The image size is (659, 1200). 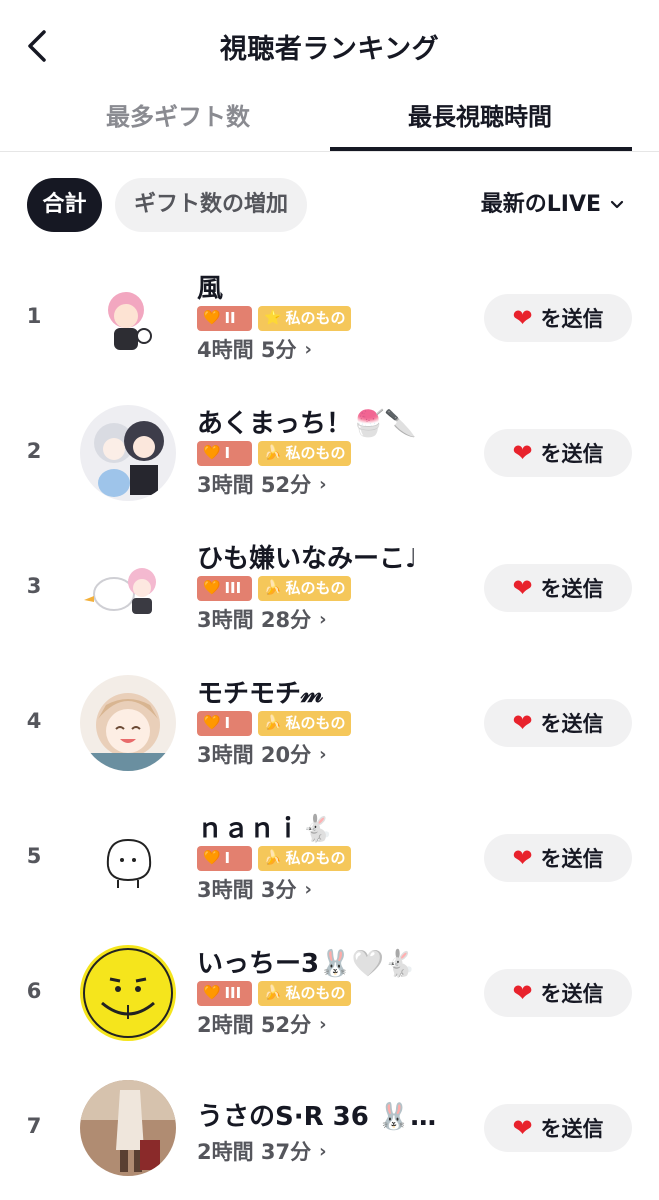 I want to click on viewer-row: 4 モチモチ𝓂 🧡 I 🍌 私のもの 3時間 20分 › ❤ を送信, so click(x=329, y=724).